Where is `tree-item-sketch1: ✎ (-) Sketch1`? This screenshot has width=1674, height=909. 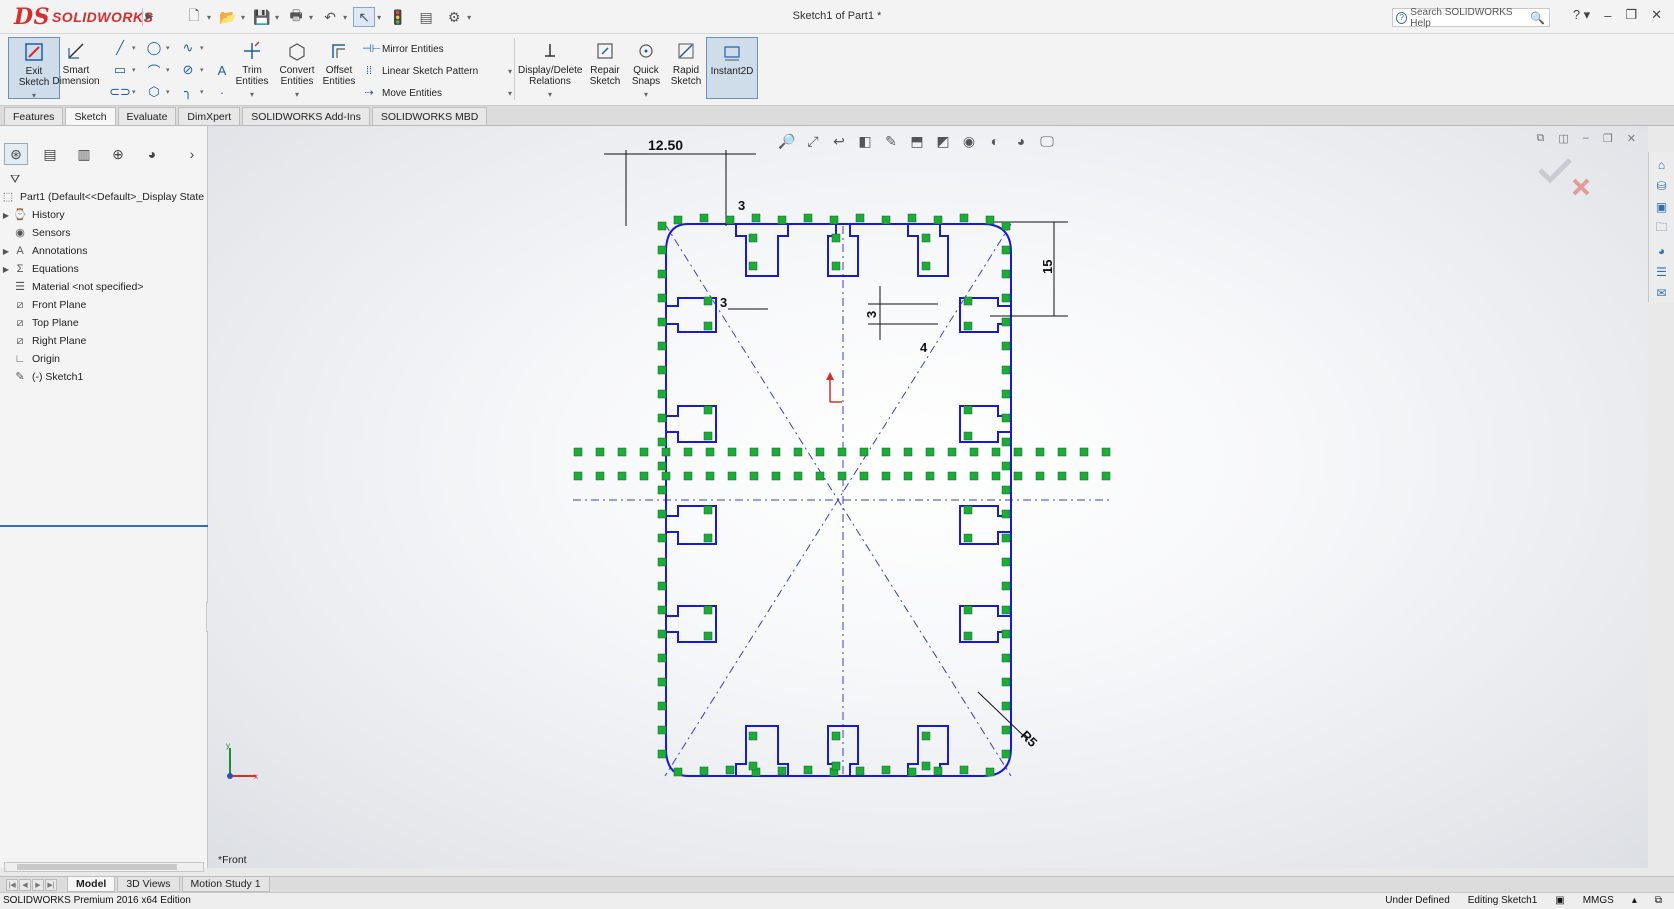
tree-item-sketch1: ✎ (-) Sketch1 is located at coordinates (104, 377).